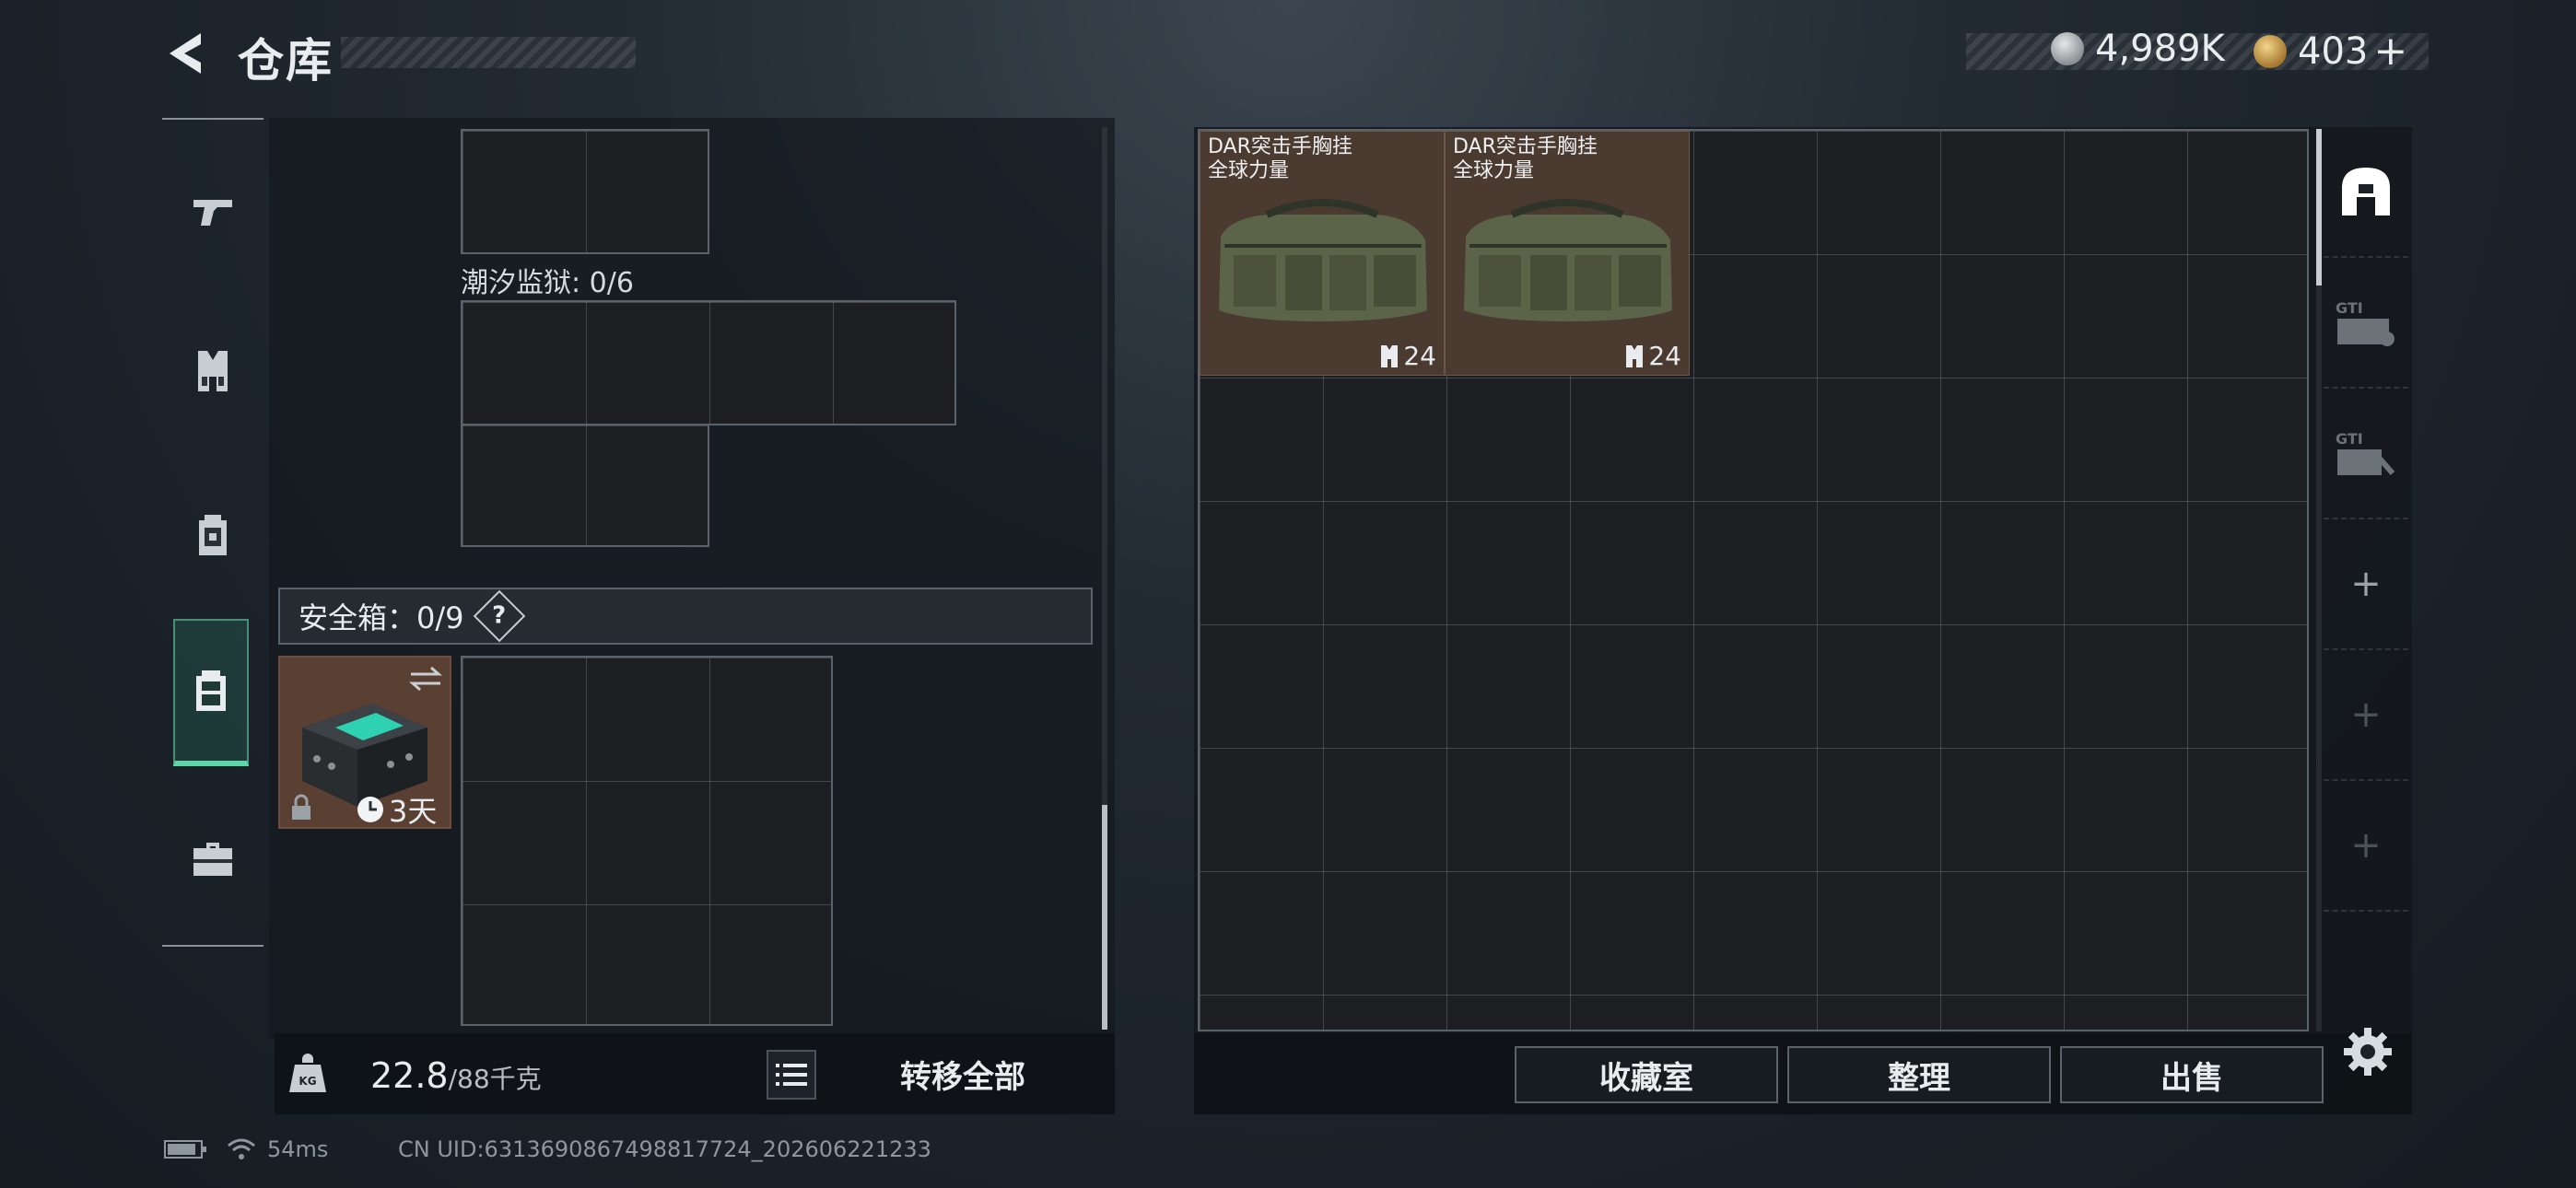 Image resolution: width=2576 pixels, height=1188 pixels. Describe the element at coordinates (2270, 51) in the screenshot. I see `gold-coin-icon` at that location.